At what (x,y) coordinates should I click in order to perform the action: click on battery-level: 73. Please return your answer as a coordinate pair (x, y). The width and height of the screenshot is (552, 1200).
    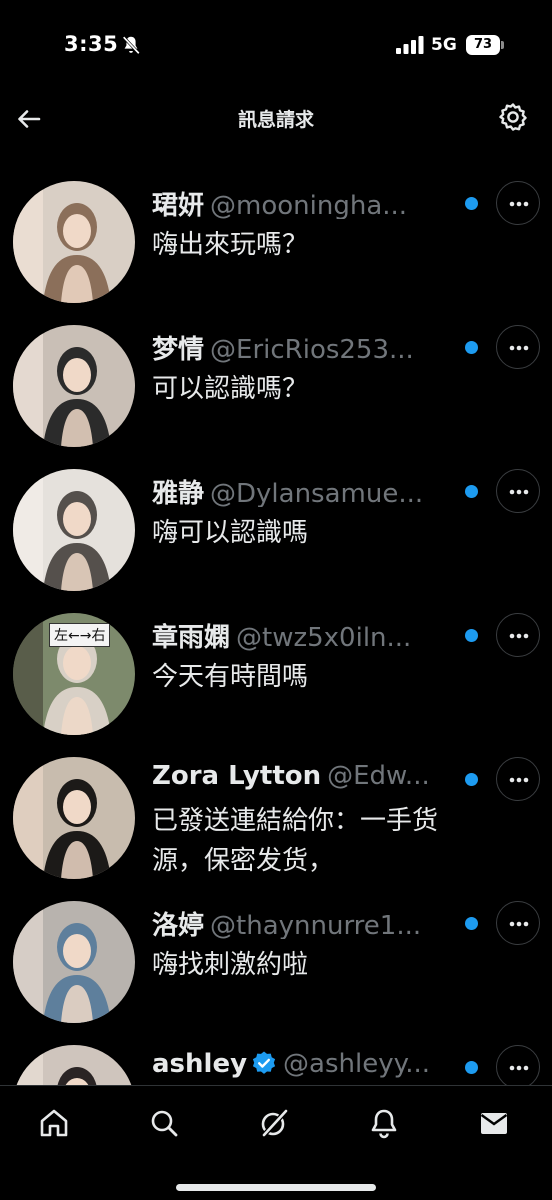
    Looking at the image, I should click on (483, 45).